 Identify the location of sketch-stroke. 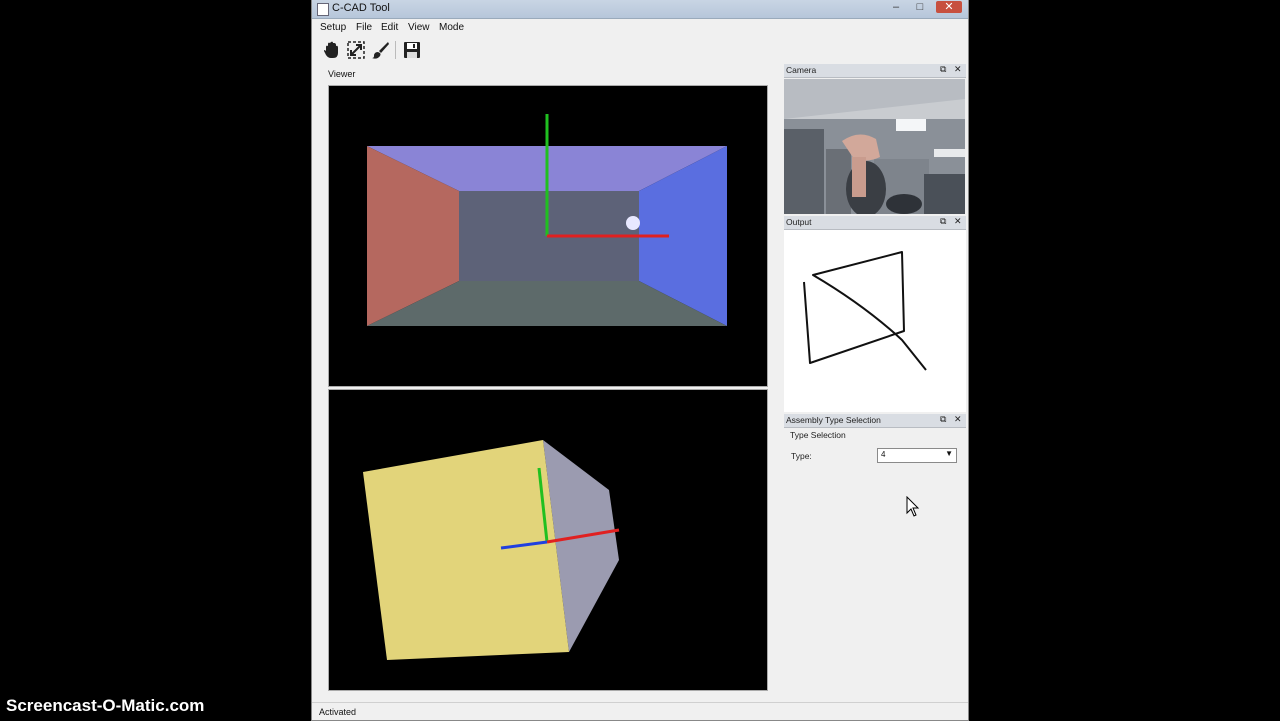
(865, 311).